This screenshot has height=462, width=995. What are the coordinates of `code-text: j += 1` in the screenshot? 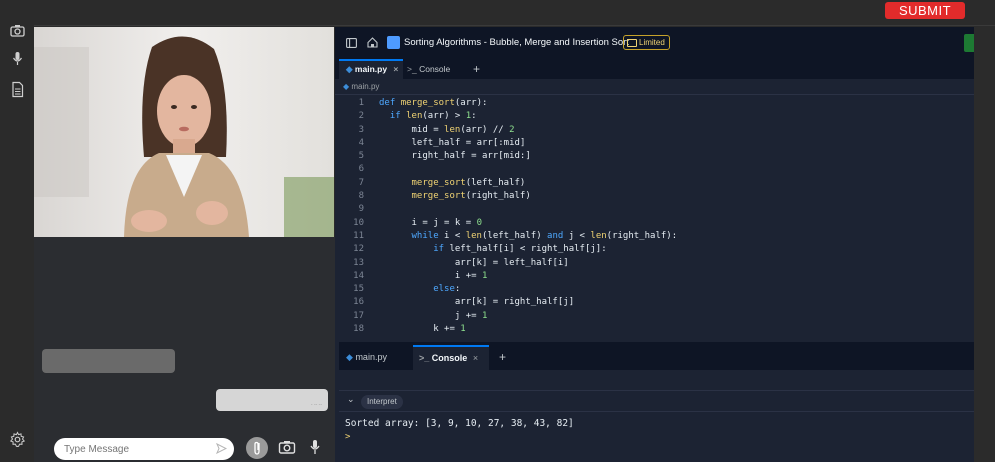 It's located at (433, 316).